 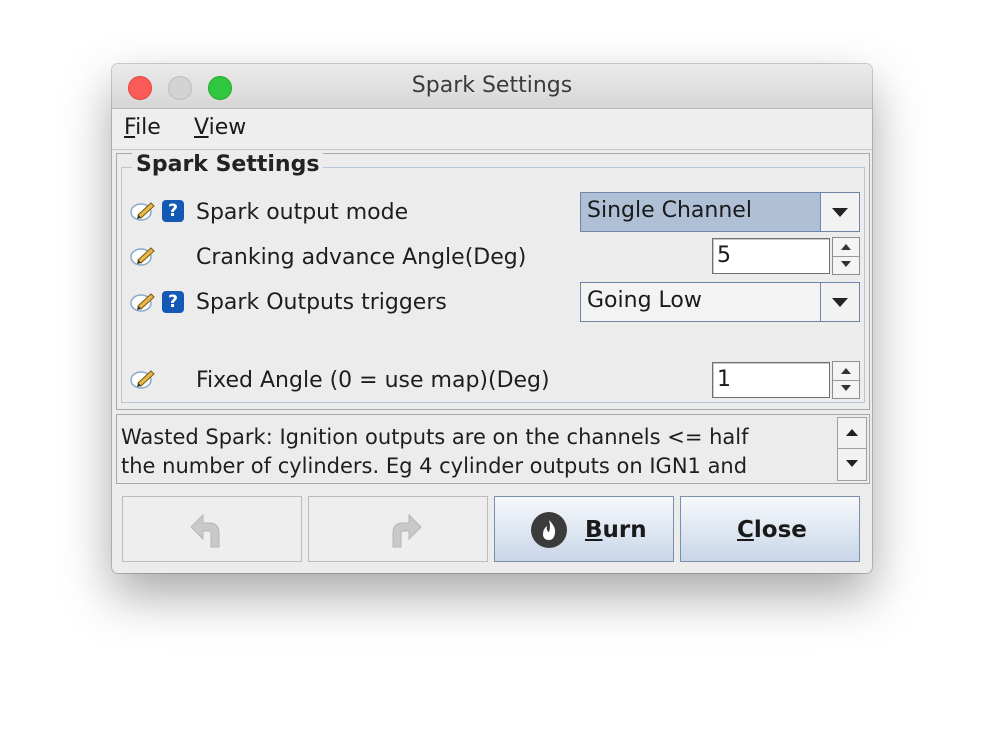 What do you see at coordinates (361, 257) in the screenshot?
I see `cranking-advance-label: Cranking advance Angle(Deg)` at bounding box center [361, 257].